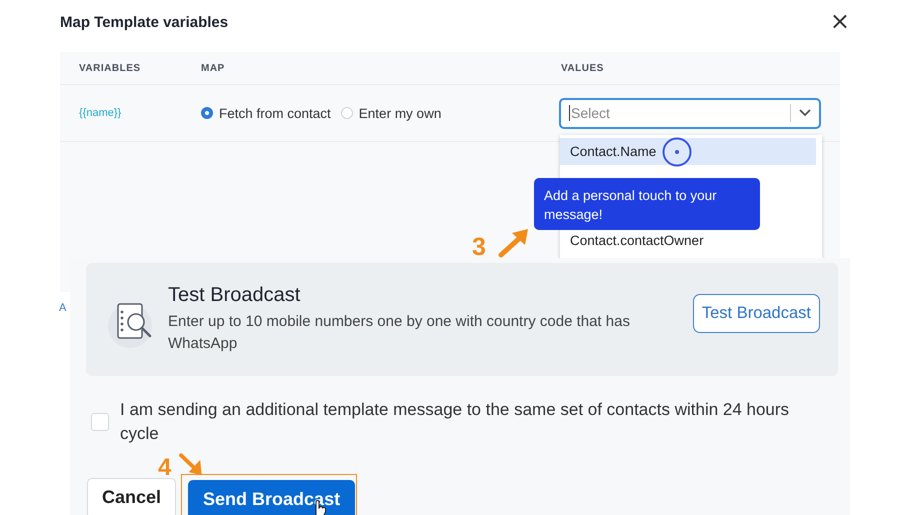 Image resolution: width=900 pixels, height=515 pixels. Describe the element at coordinates (266, 113) in the screenshot. I see `radio-option: Fetch from contact` at that location.